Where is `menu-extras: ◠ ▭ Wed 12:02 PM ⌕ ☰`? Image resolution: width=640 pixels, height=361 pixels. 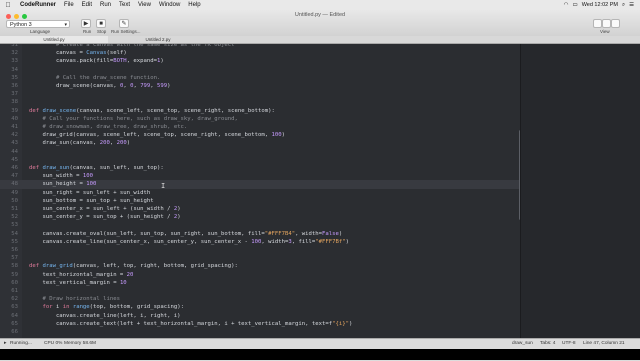
menu-extras: ◠ ▭ Wed 12:02 PM ⌕ ☰ is located at coordinates (602, 5).